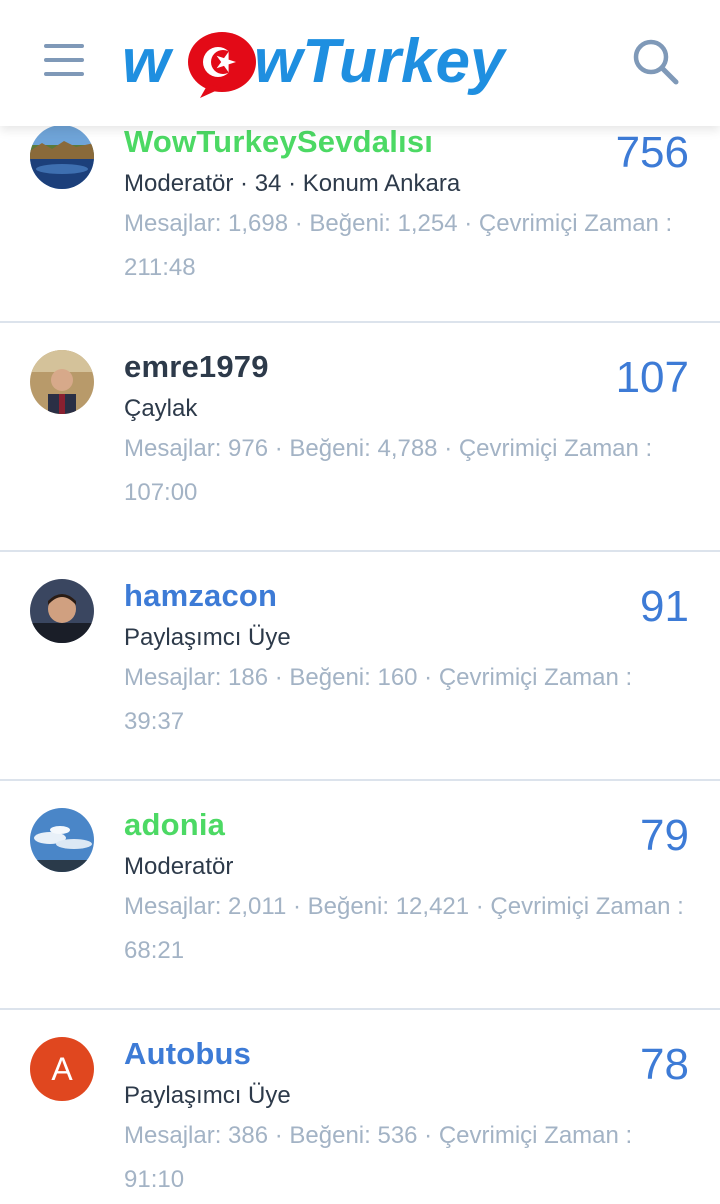 This screenshot has height=1204, width=720. Describe the element at coordinates (664, 1064) in the screenshot. I see `member-count: 78` at that location.